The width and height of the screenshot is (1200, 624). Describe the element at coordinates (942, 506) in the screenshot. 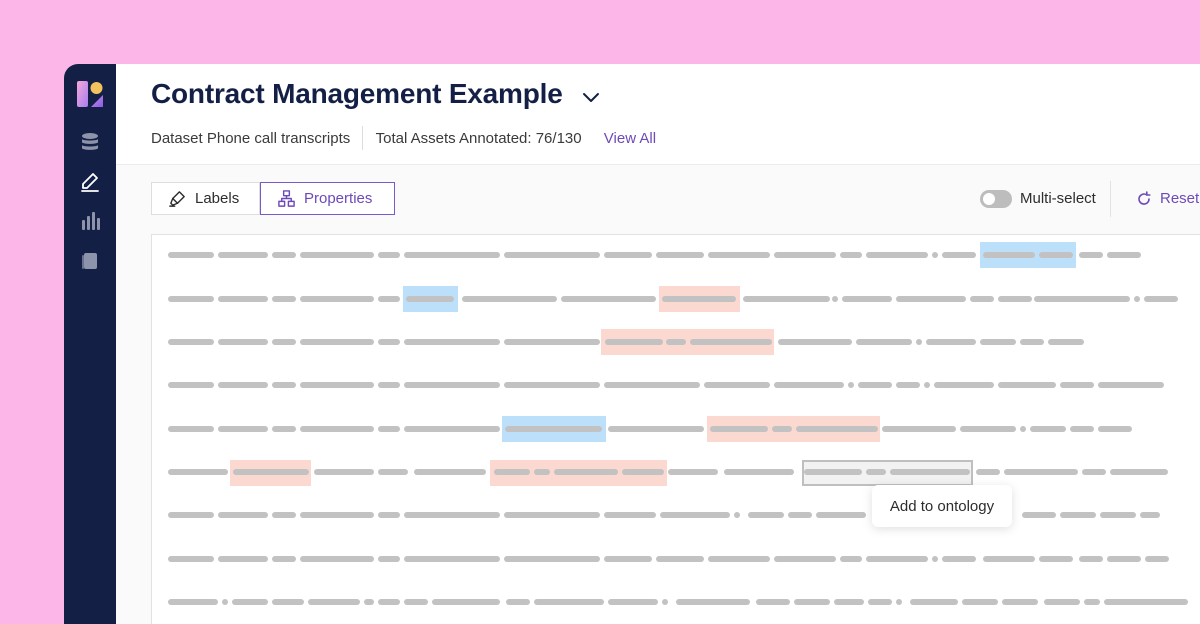

I see `add-to-ontology-tooltip: Add to ontology` at that location.